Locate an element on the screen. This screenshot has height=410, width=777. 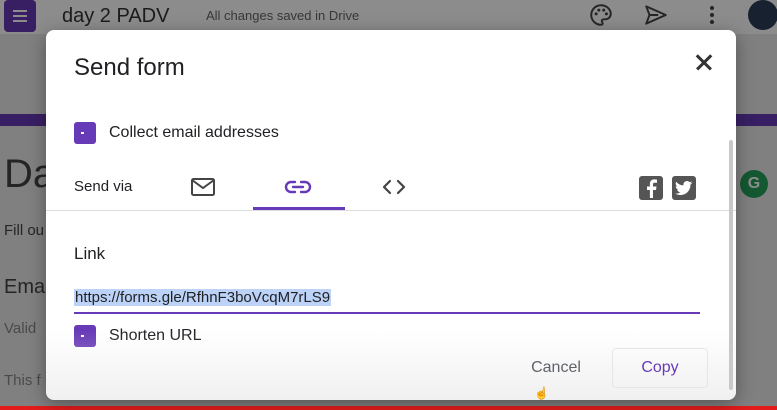
collect-email-label: Collect email addresses is located at coordinates (194, 133).